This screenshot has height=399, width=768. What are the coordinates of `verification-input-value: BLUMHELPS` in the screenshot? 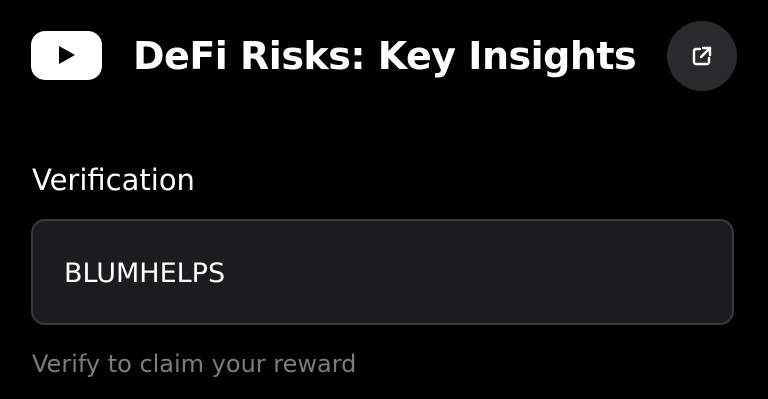 It's located at (144, 274).